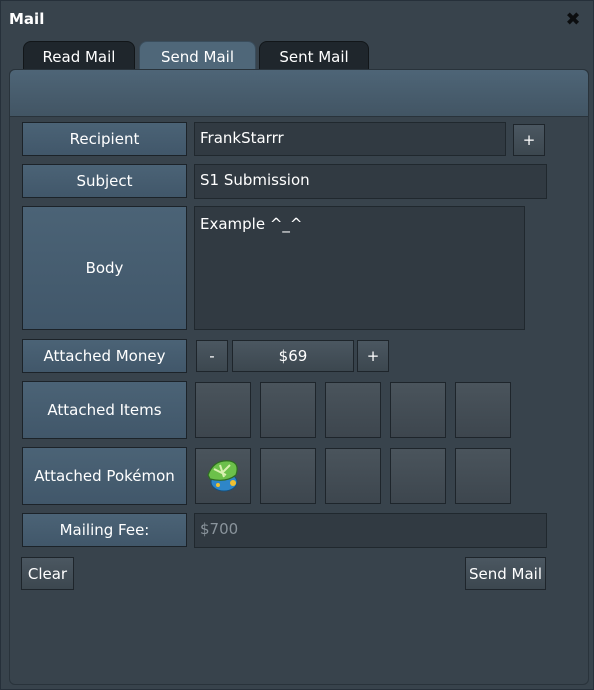  I want to click on body-label: Body, so click(104, 268).